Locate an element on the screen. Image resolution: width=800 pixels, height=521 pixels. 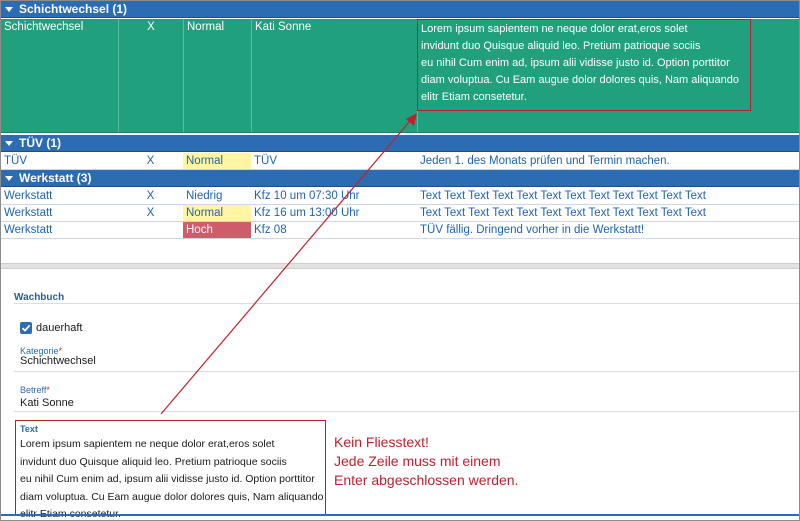
betreff-field: Kati Sonne is located at coordinates (47, 403).